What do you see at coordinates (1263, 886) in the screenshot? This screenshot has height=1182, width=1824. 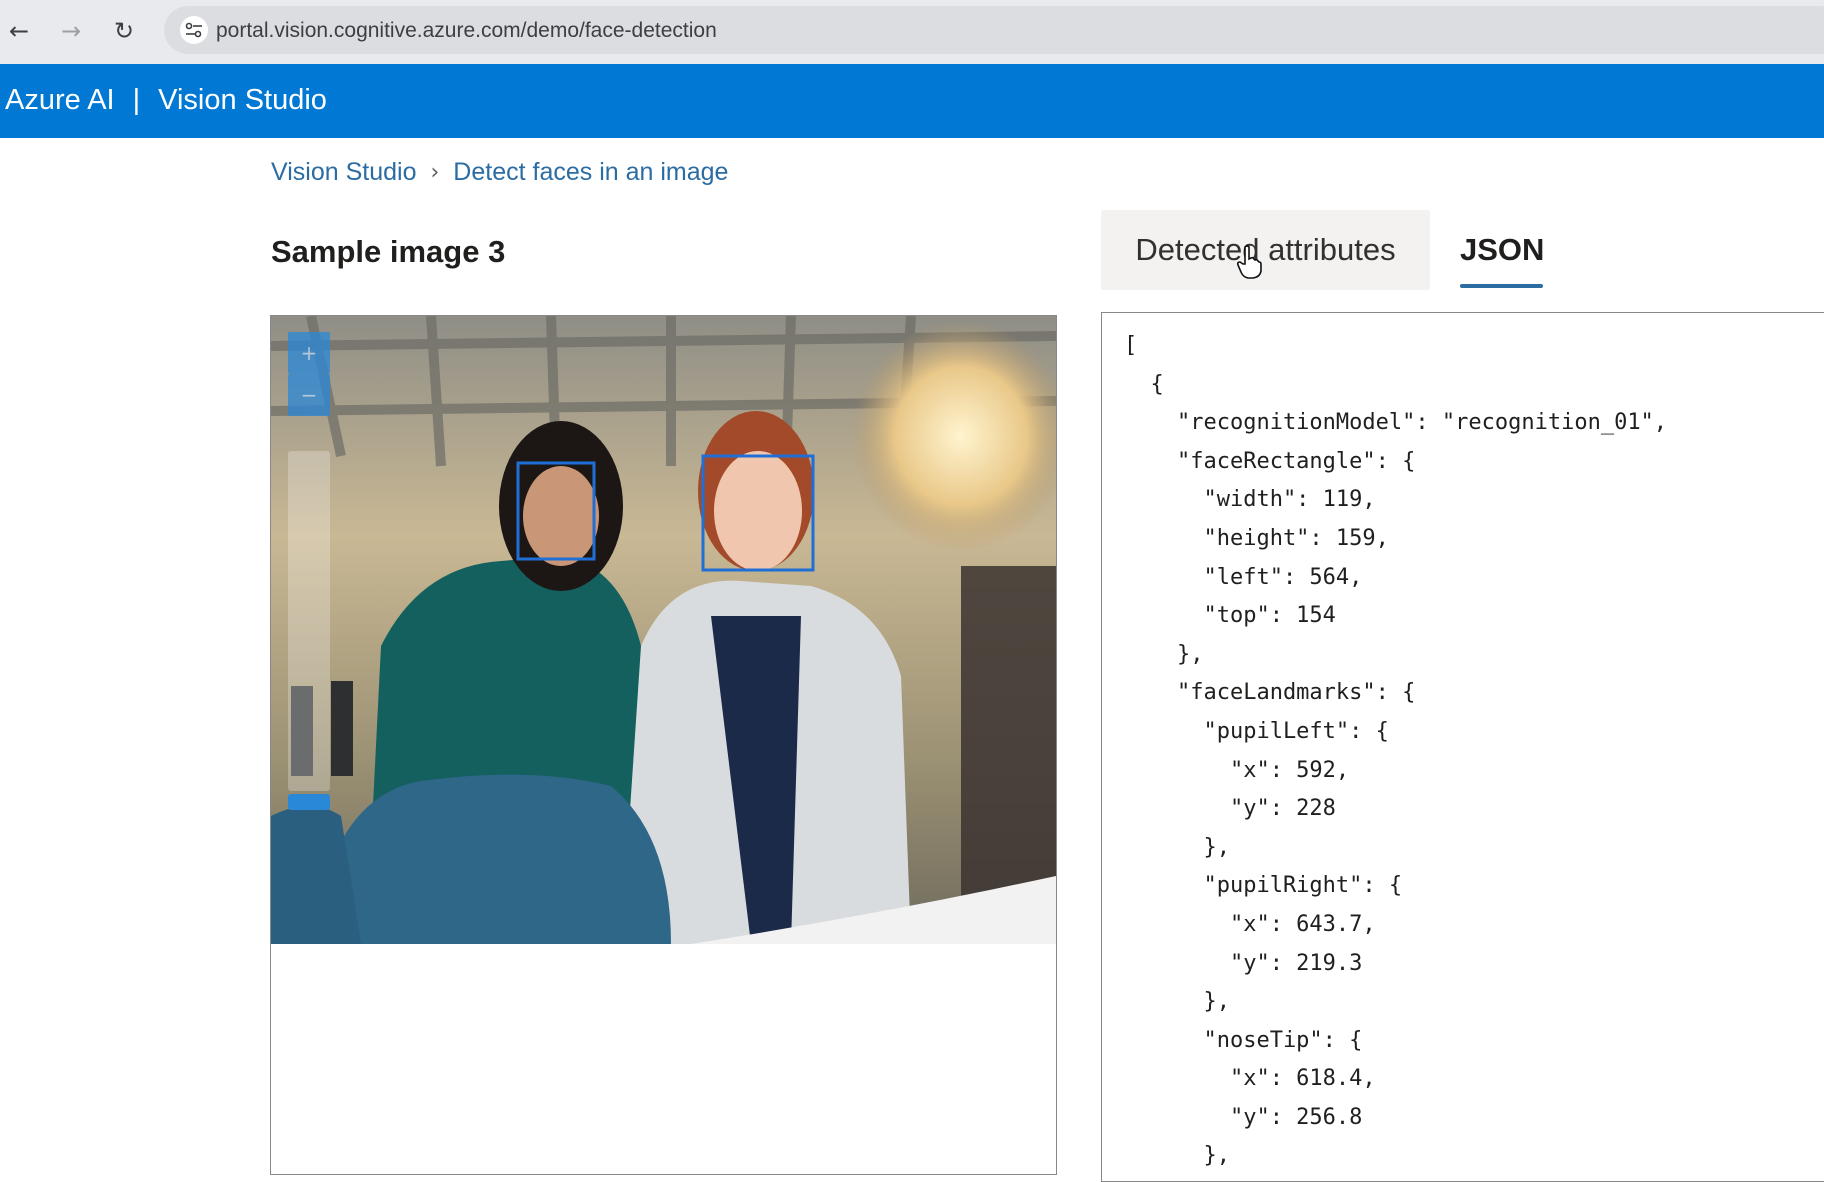 I see `json-line: "pupilRight": {` at bounding box center [1263, 886].